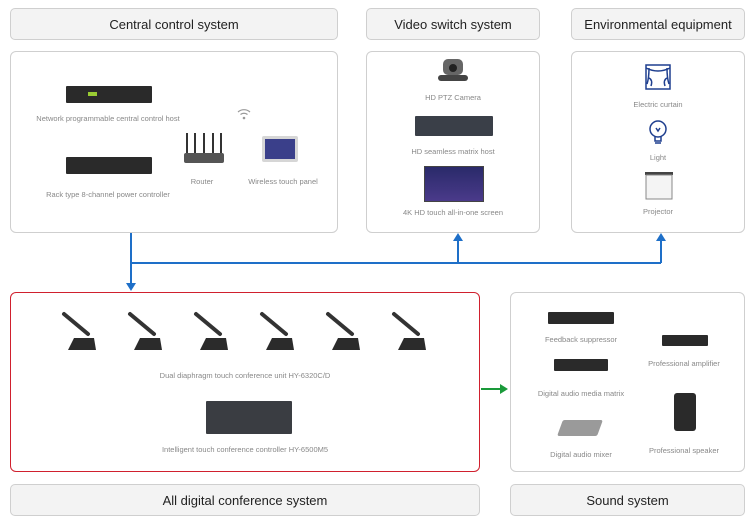  What do you see at coordinates (244, 114) in the screenshot?
I see `wifi-icon` at bounding box center [244, 114].